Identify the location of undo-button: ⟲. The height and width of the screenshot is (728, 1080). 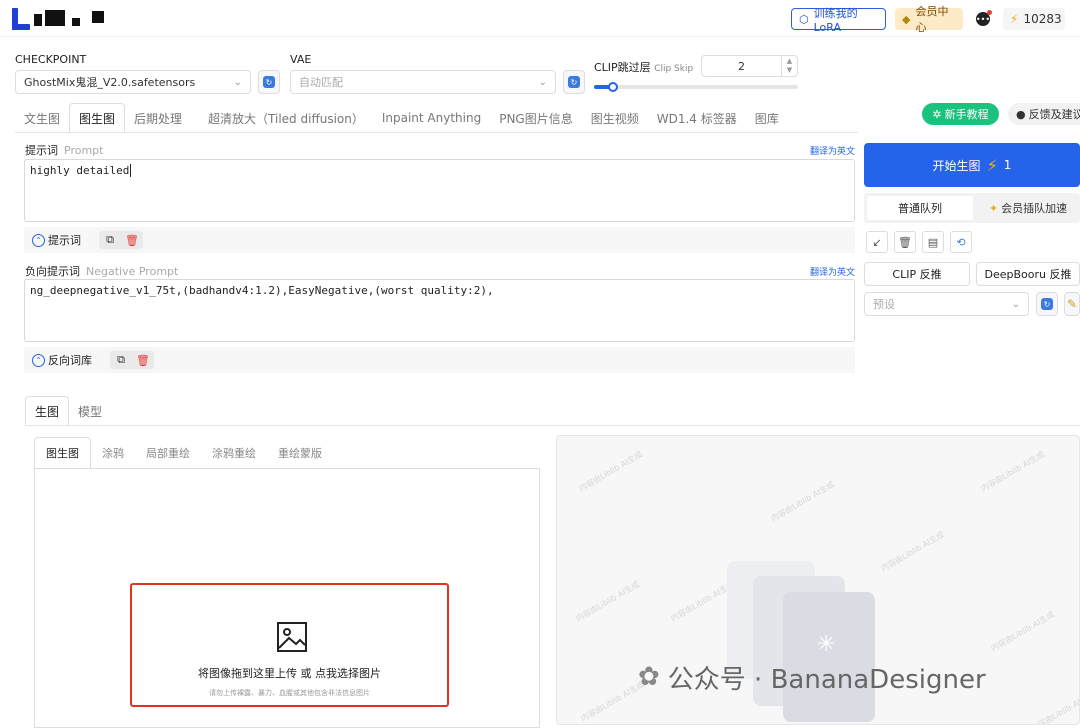
(961, 242).